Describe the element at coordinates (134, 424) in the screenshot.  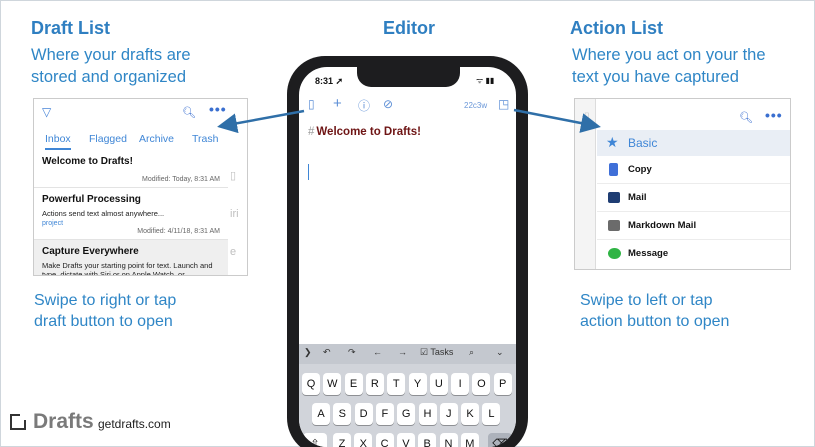
I see `brand-url: getdrafts.com` at that location.